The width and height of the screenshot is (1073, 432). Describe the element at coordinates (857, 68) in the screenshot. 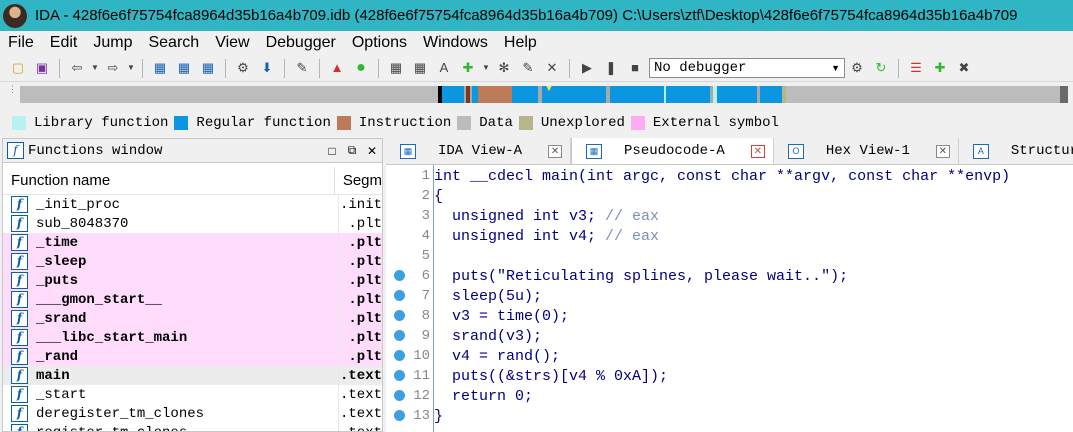

I see `attach-process-icon: ⚙` at that location.